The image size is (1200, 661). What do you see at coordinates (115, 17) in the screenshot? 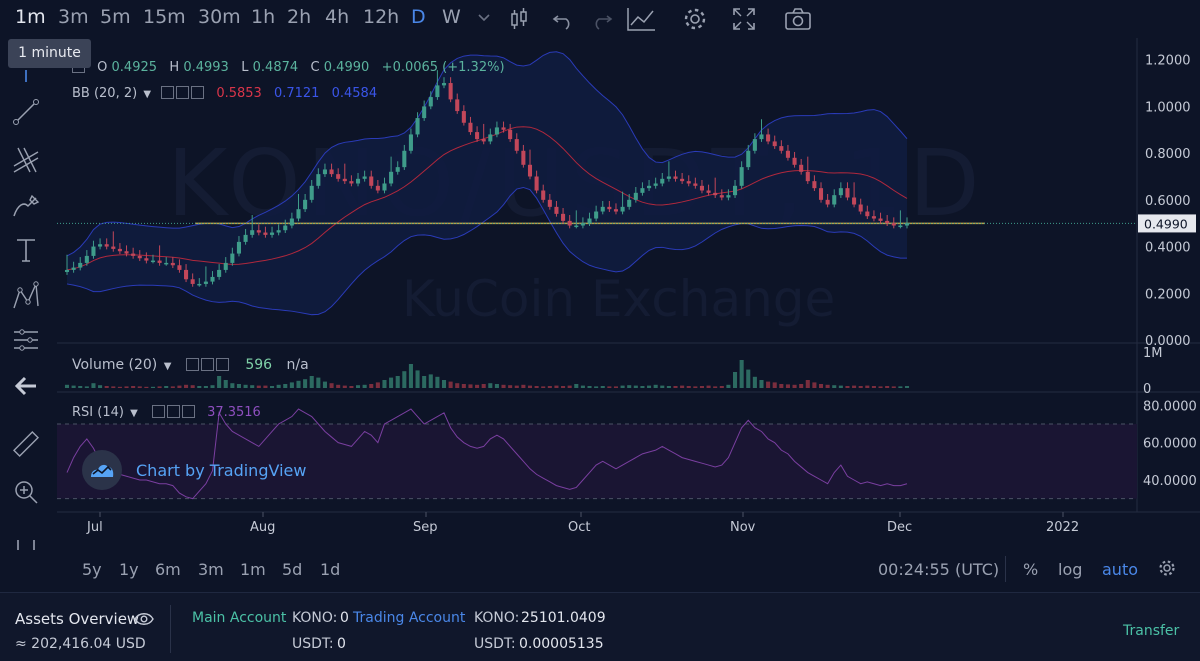
I see `timeframe-5m: 5m` at bounding box center [115, 17].